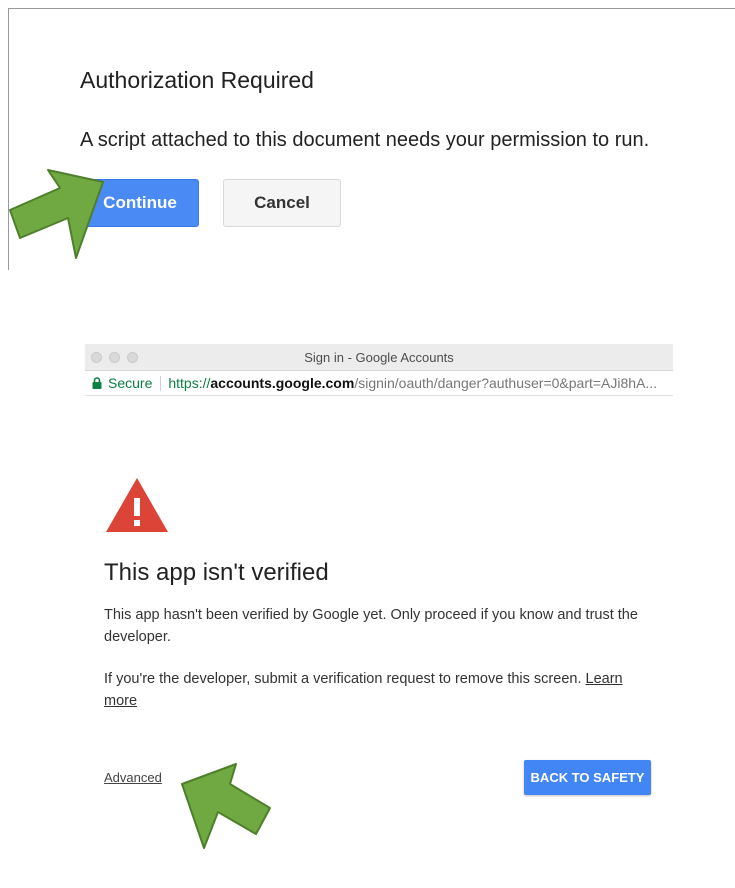 Image resolution: width=735 pixels, height=888 pixels. I want to click on advanced-link: Advanced, so click(133, 777).